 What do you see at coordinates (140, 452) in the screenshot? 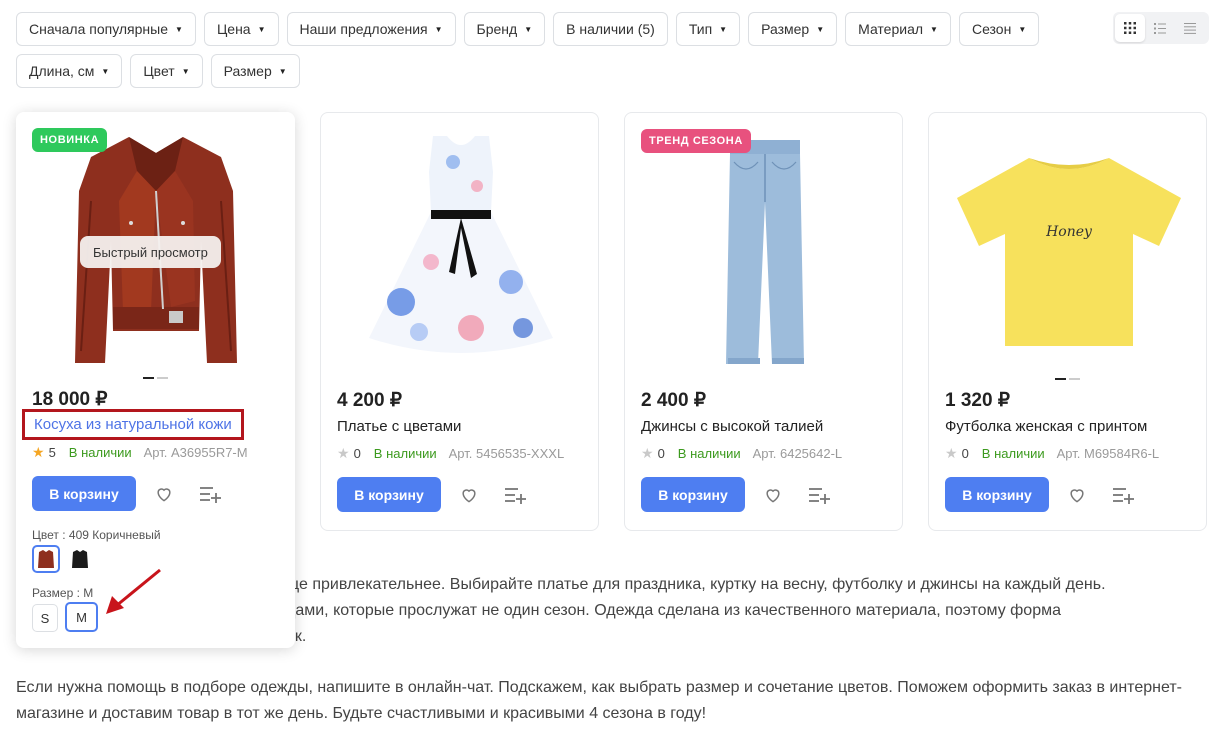
I see `product-meta: ★ 5 В наличии Арт. A36955R7-M` at bounding box center [140, 452].